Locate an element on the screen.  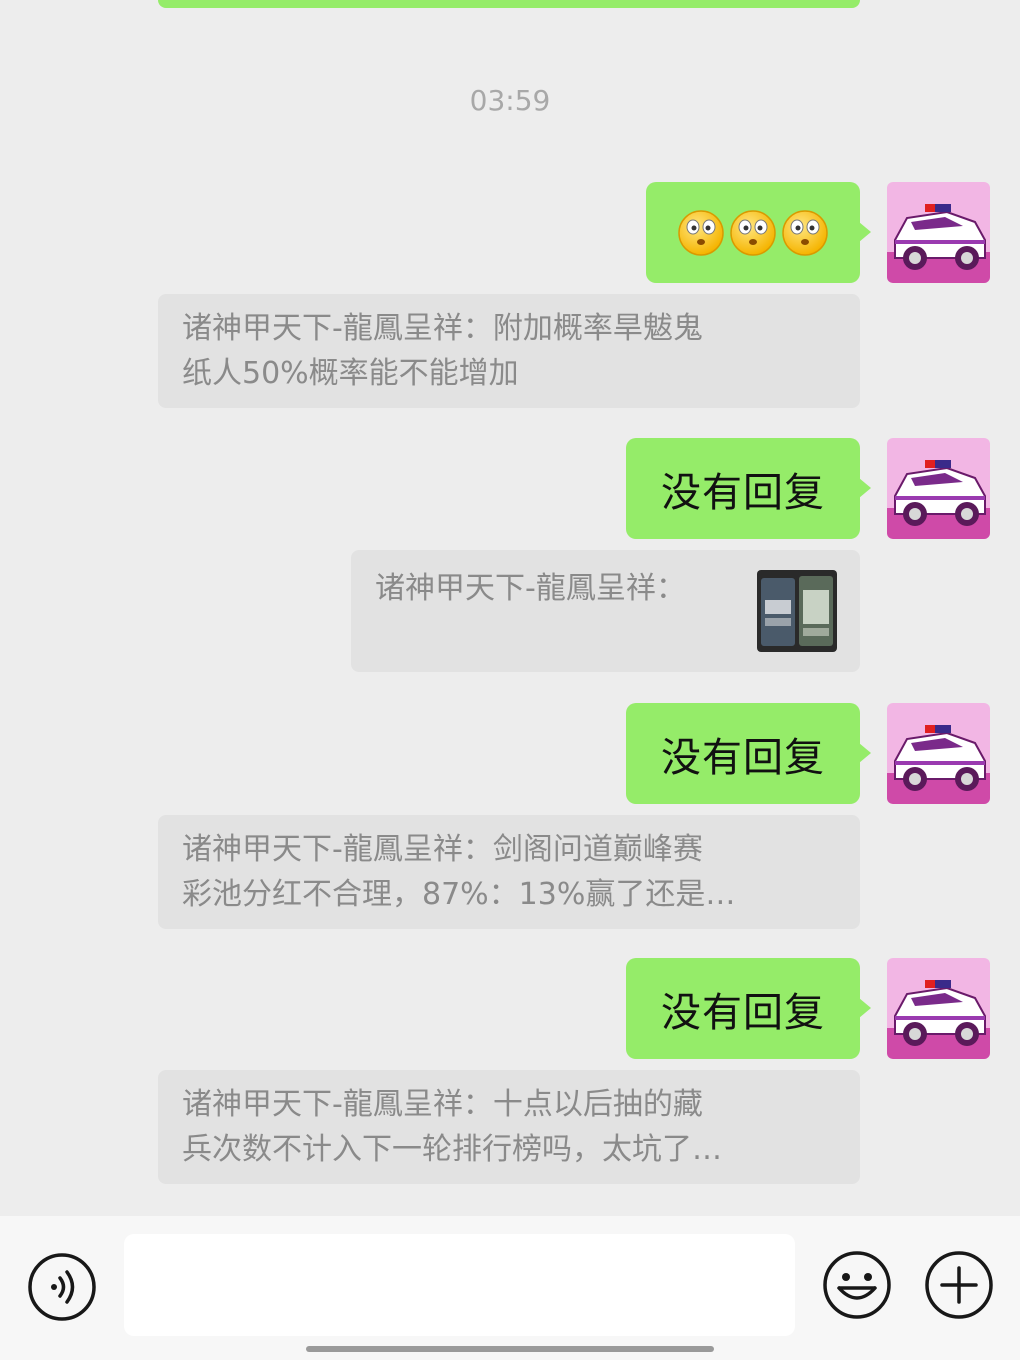
message-input is located at coordinates (459, 1285).